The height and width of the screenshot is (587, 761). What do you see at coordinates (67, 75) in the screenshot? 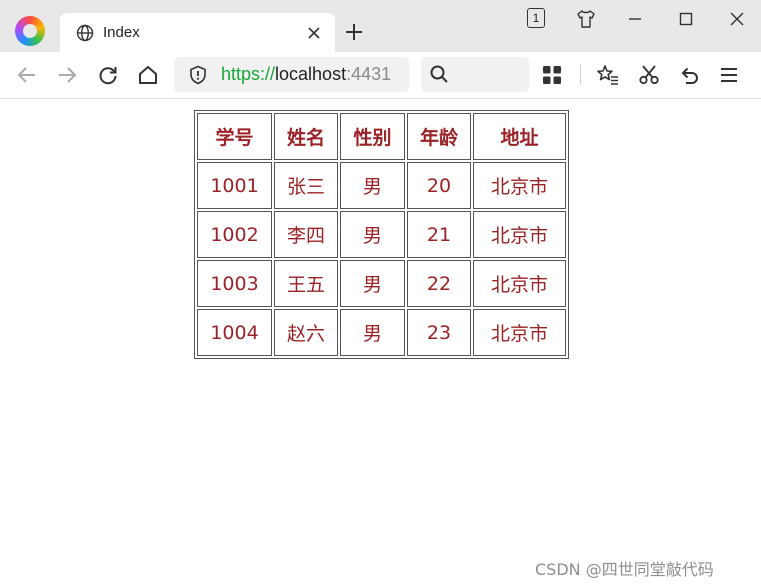
I see `forward-icon` at bounding box center [67, 75].